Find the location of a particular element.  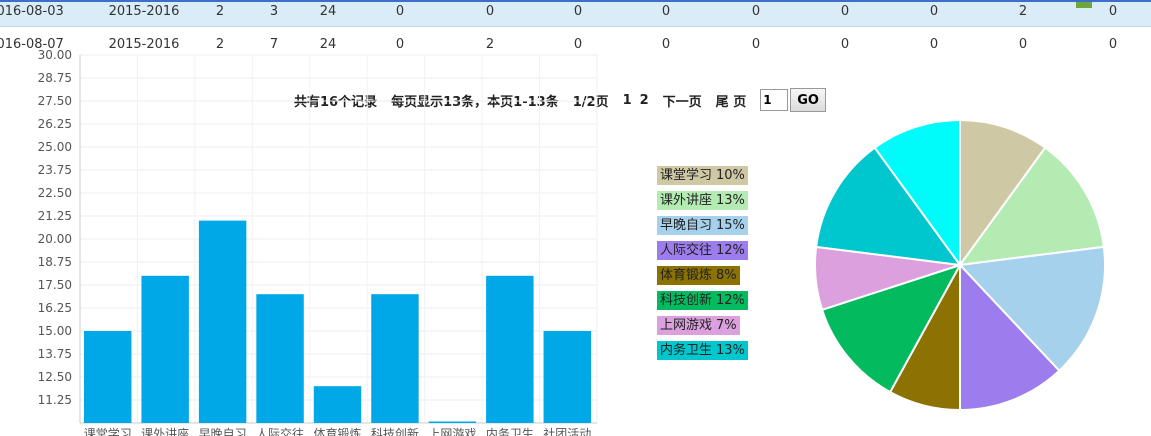

page-2-link: 2 is located at coordinates (644, 100).